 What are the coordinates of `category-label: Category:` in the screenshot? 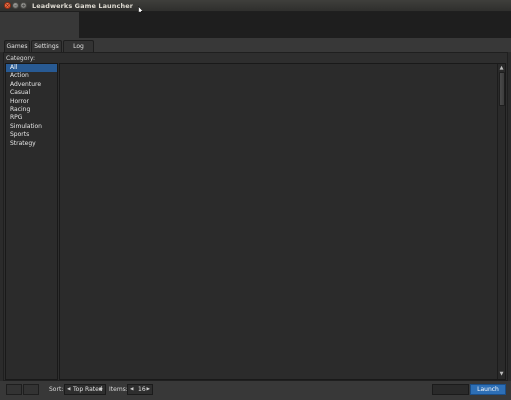 It's located at (20, 58).